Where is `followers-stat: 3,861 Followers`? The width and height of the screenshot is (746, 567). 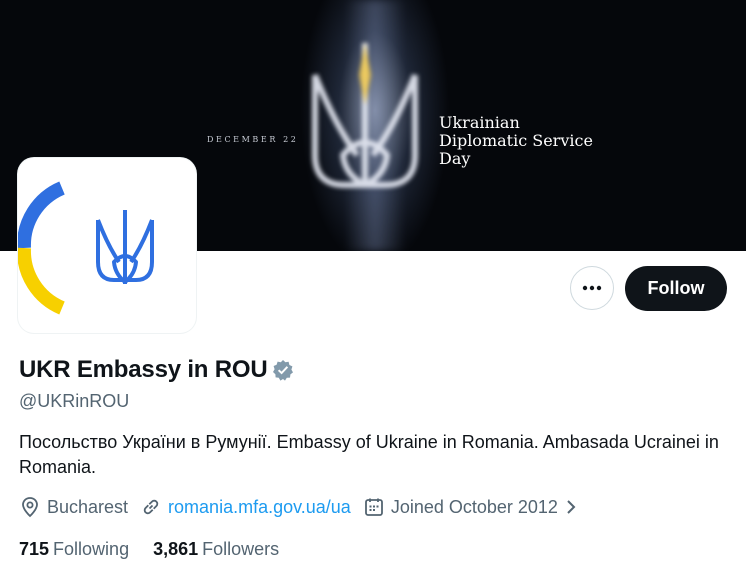
followers-stat: 3,861 Followers is located at coordinates (216, 549).